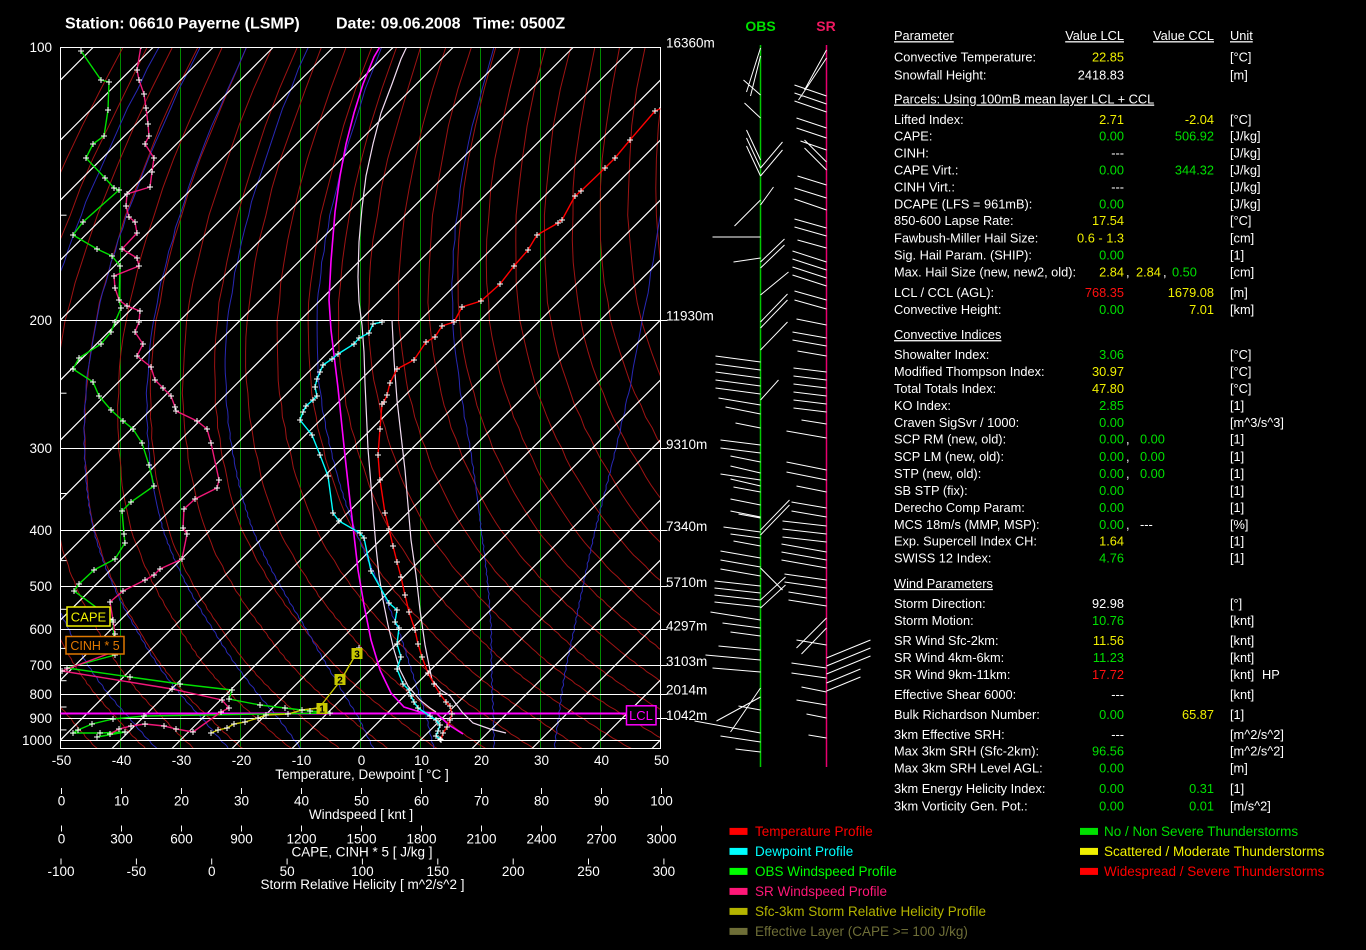 This screenshot has height=950, width=1366. What do you see at coordinates (1101, 74) in the screenshot?
I see `svg-text: 2418.83` at bounding box center [1101, 74].